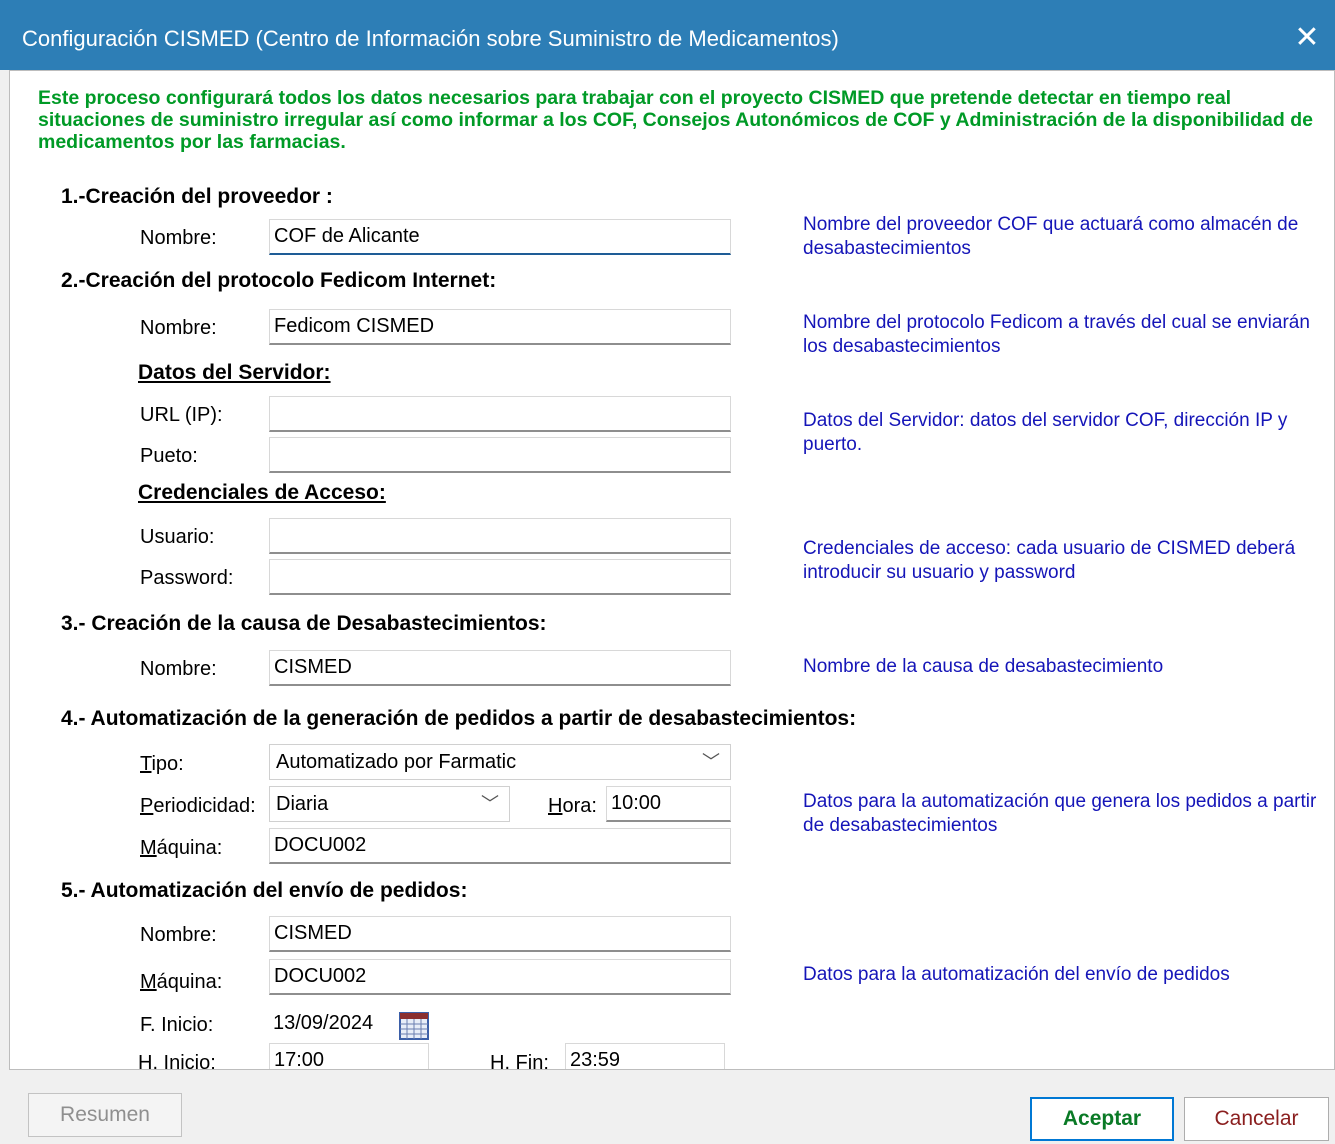 This screenshot has height=1144, width=1335. What do you see at coordinates (1256, 1119) in the screenshot?
I see `cancelar-button: Cancelar` at bounding box center [1256, 1119].